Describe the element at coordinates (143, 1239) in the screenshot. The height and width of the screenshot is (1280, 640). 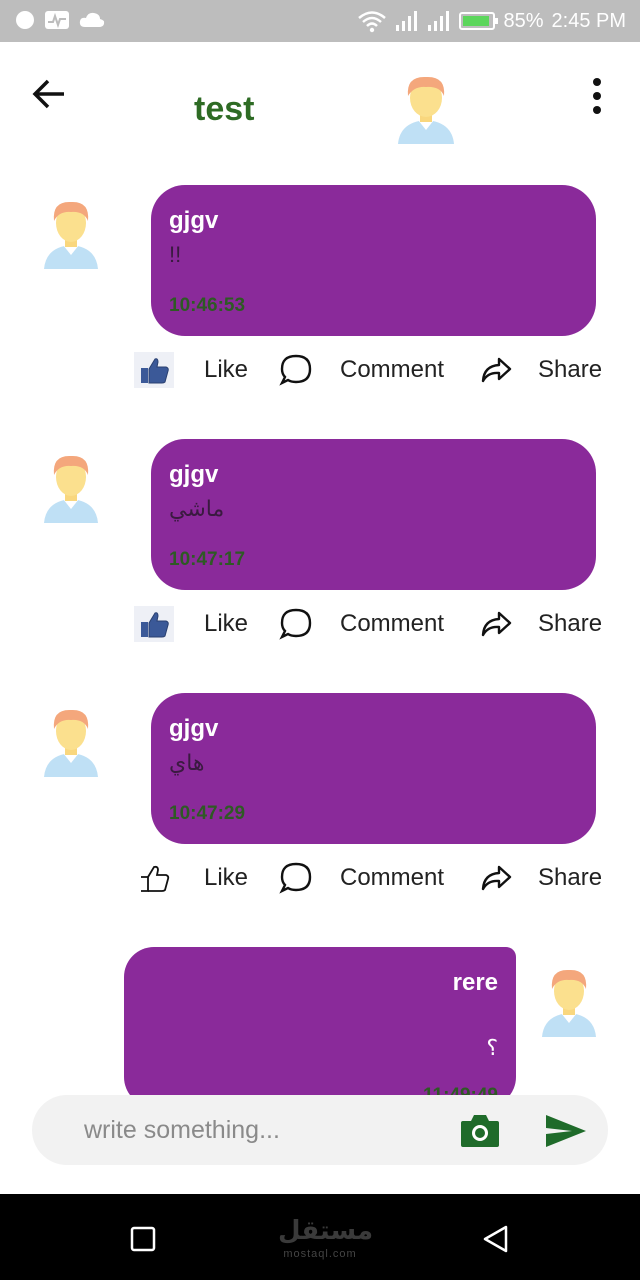
I see `recent-apps-icon` at that location.